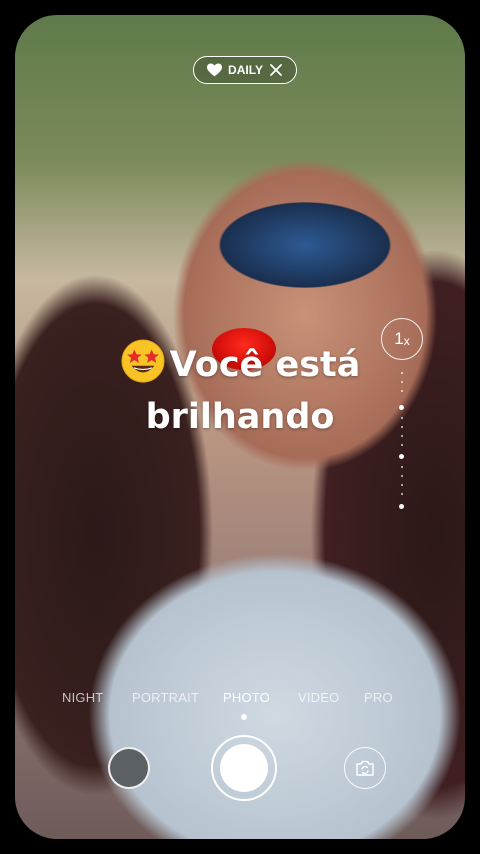  Describe the element at coordinates (143, 361) in the screenshot. I see `star-struck-emoji-icon` at that location.